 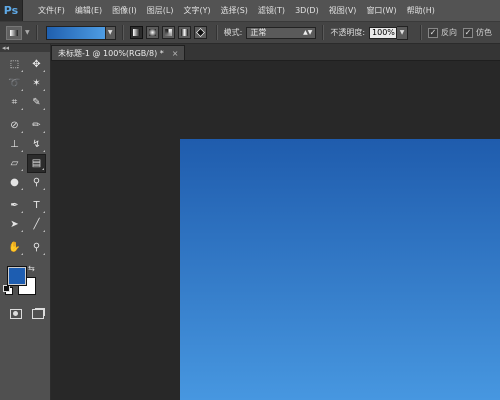 What do you see at coordinates (51, 10) in the screenshot?
I see `menu-file: 文件(F)` at bounding box center [51, 10].